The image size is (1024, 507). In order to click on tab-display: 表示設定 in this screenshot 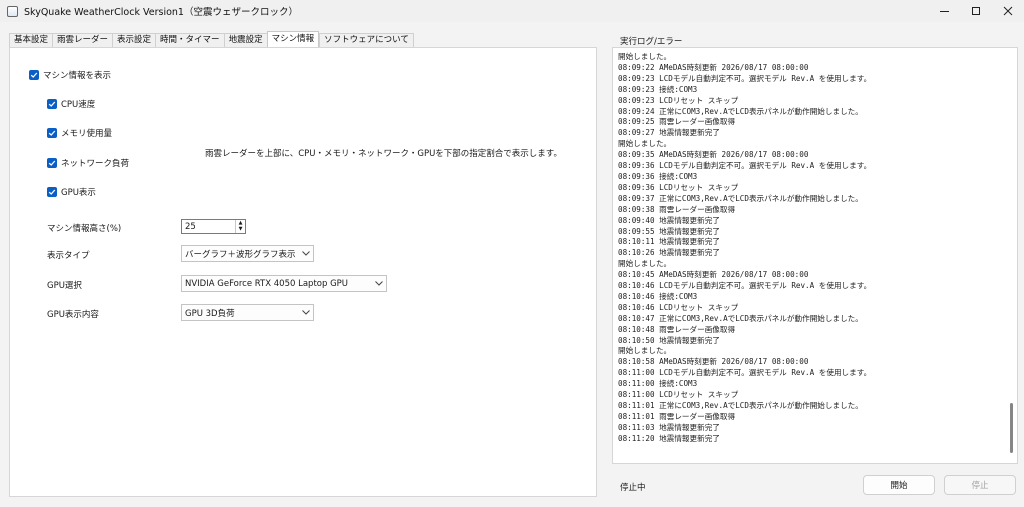, I will do `click(134, 40)`.